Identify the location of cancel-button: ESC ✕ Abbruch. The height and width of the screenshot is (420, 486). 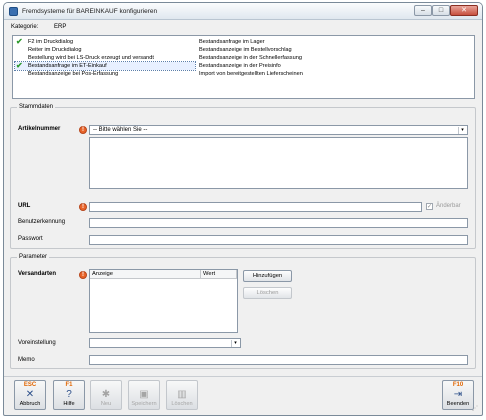
(30, 395).